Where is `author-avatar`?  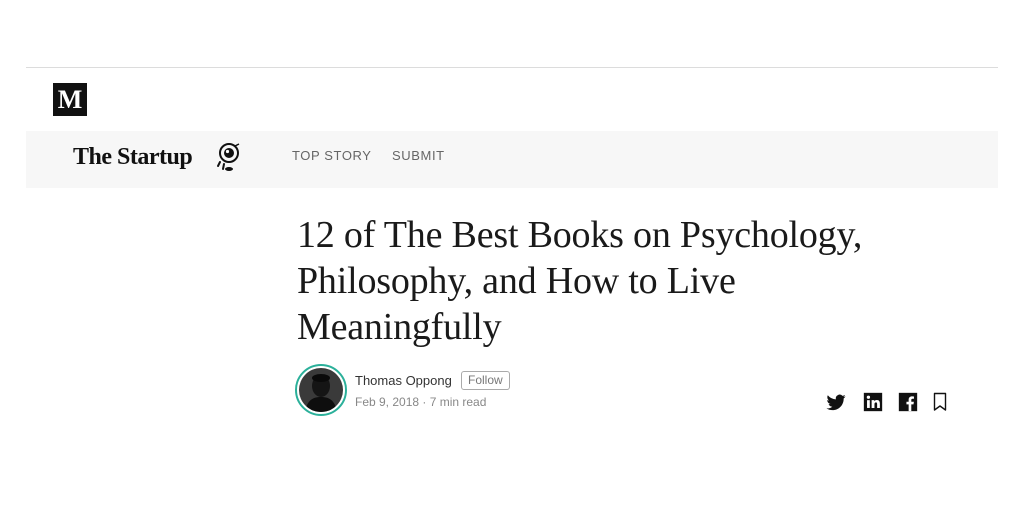
author-avatar is located at coordinates (321, 390).